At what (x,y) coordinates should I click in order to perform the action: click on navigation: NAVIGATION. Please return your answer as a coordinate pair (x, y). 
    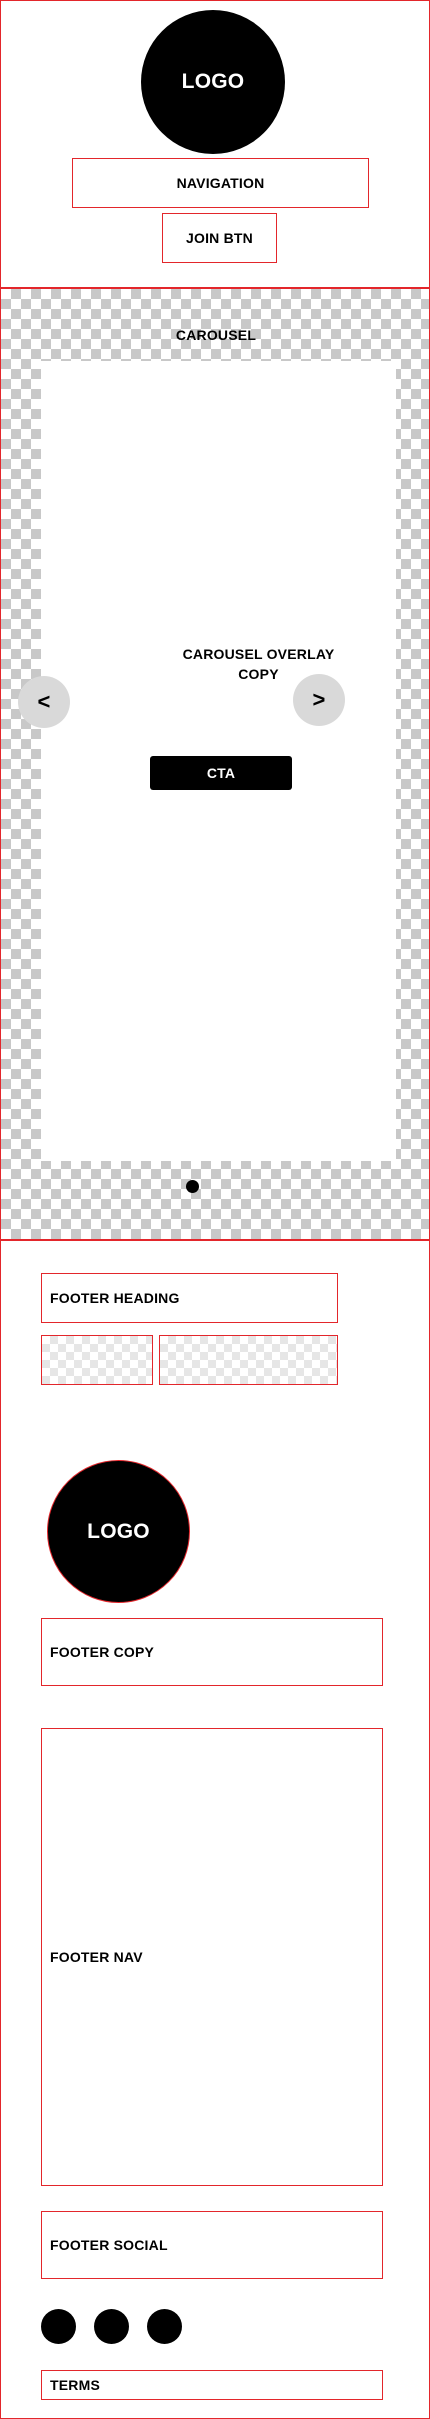
    Looking at the image, I should click on (220, 183).